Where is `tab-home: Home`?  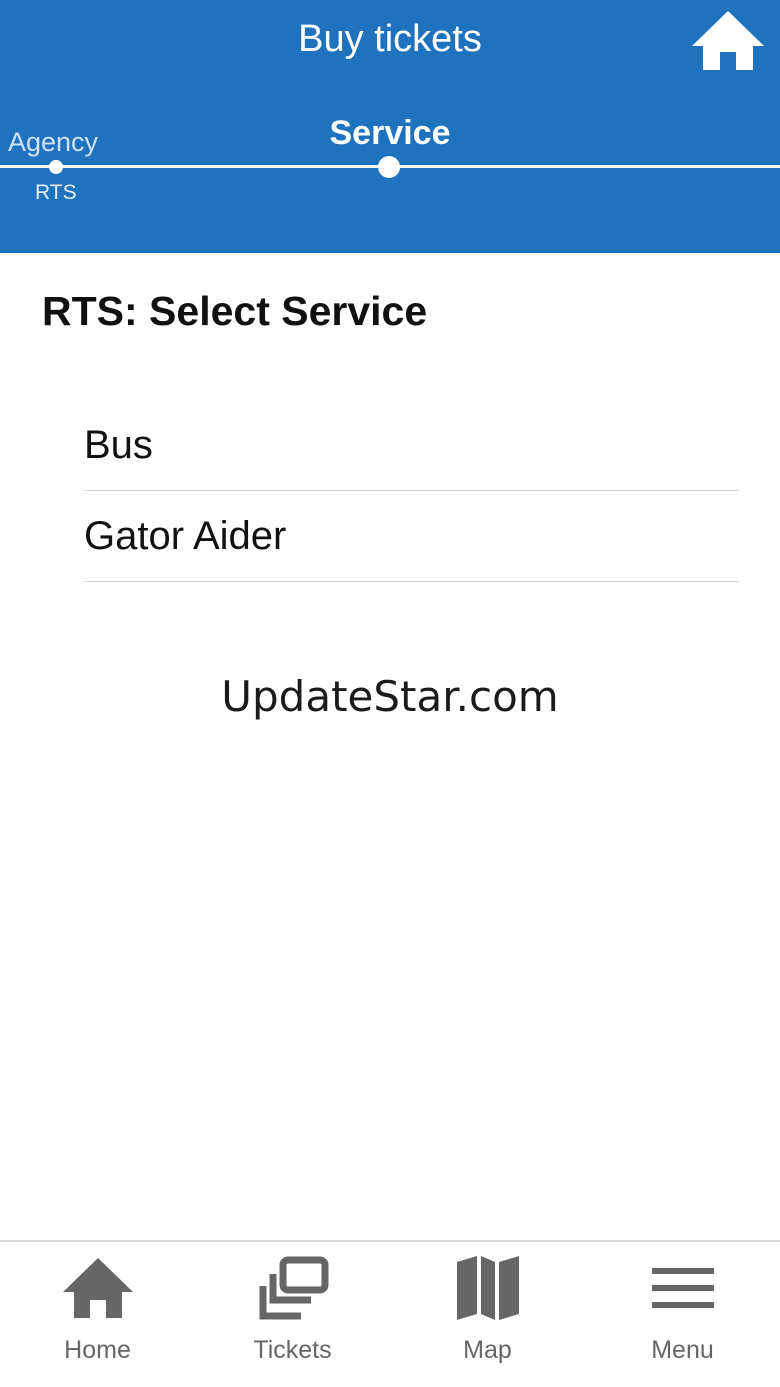
tab-home: Home is located at coordinates (97, 1314).